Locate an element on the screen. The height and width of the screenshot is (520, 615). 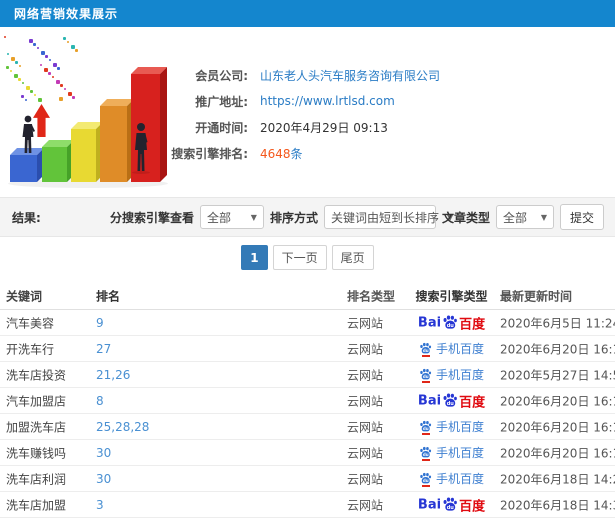
rank-link: 9 is located at coordinates (100, 323).